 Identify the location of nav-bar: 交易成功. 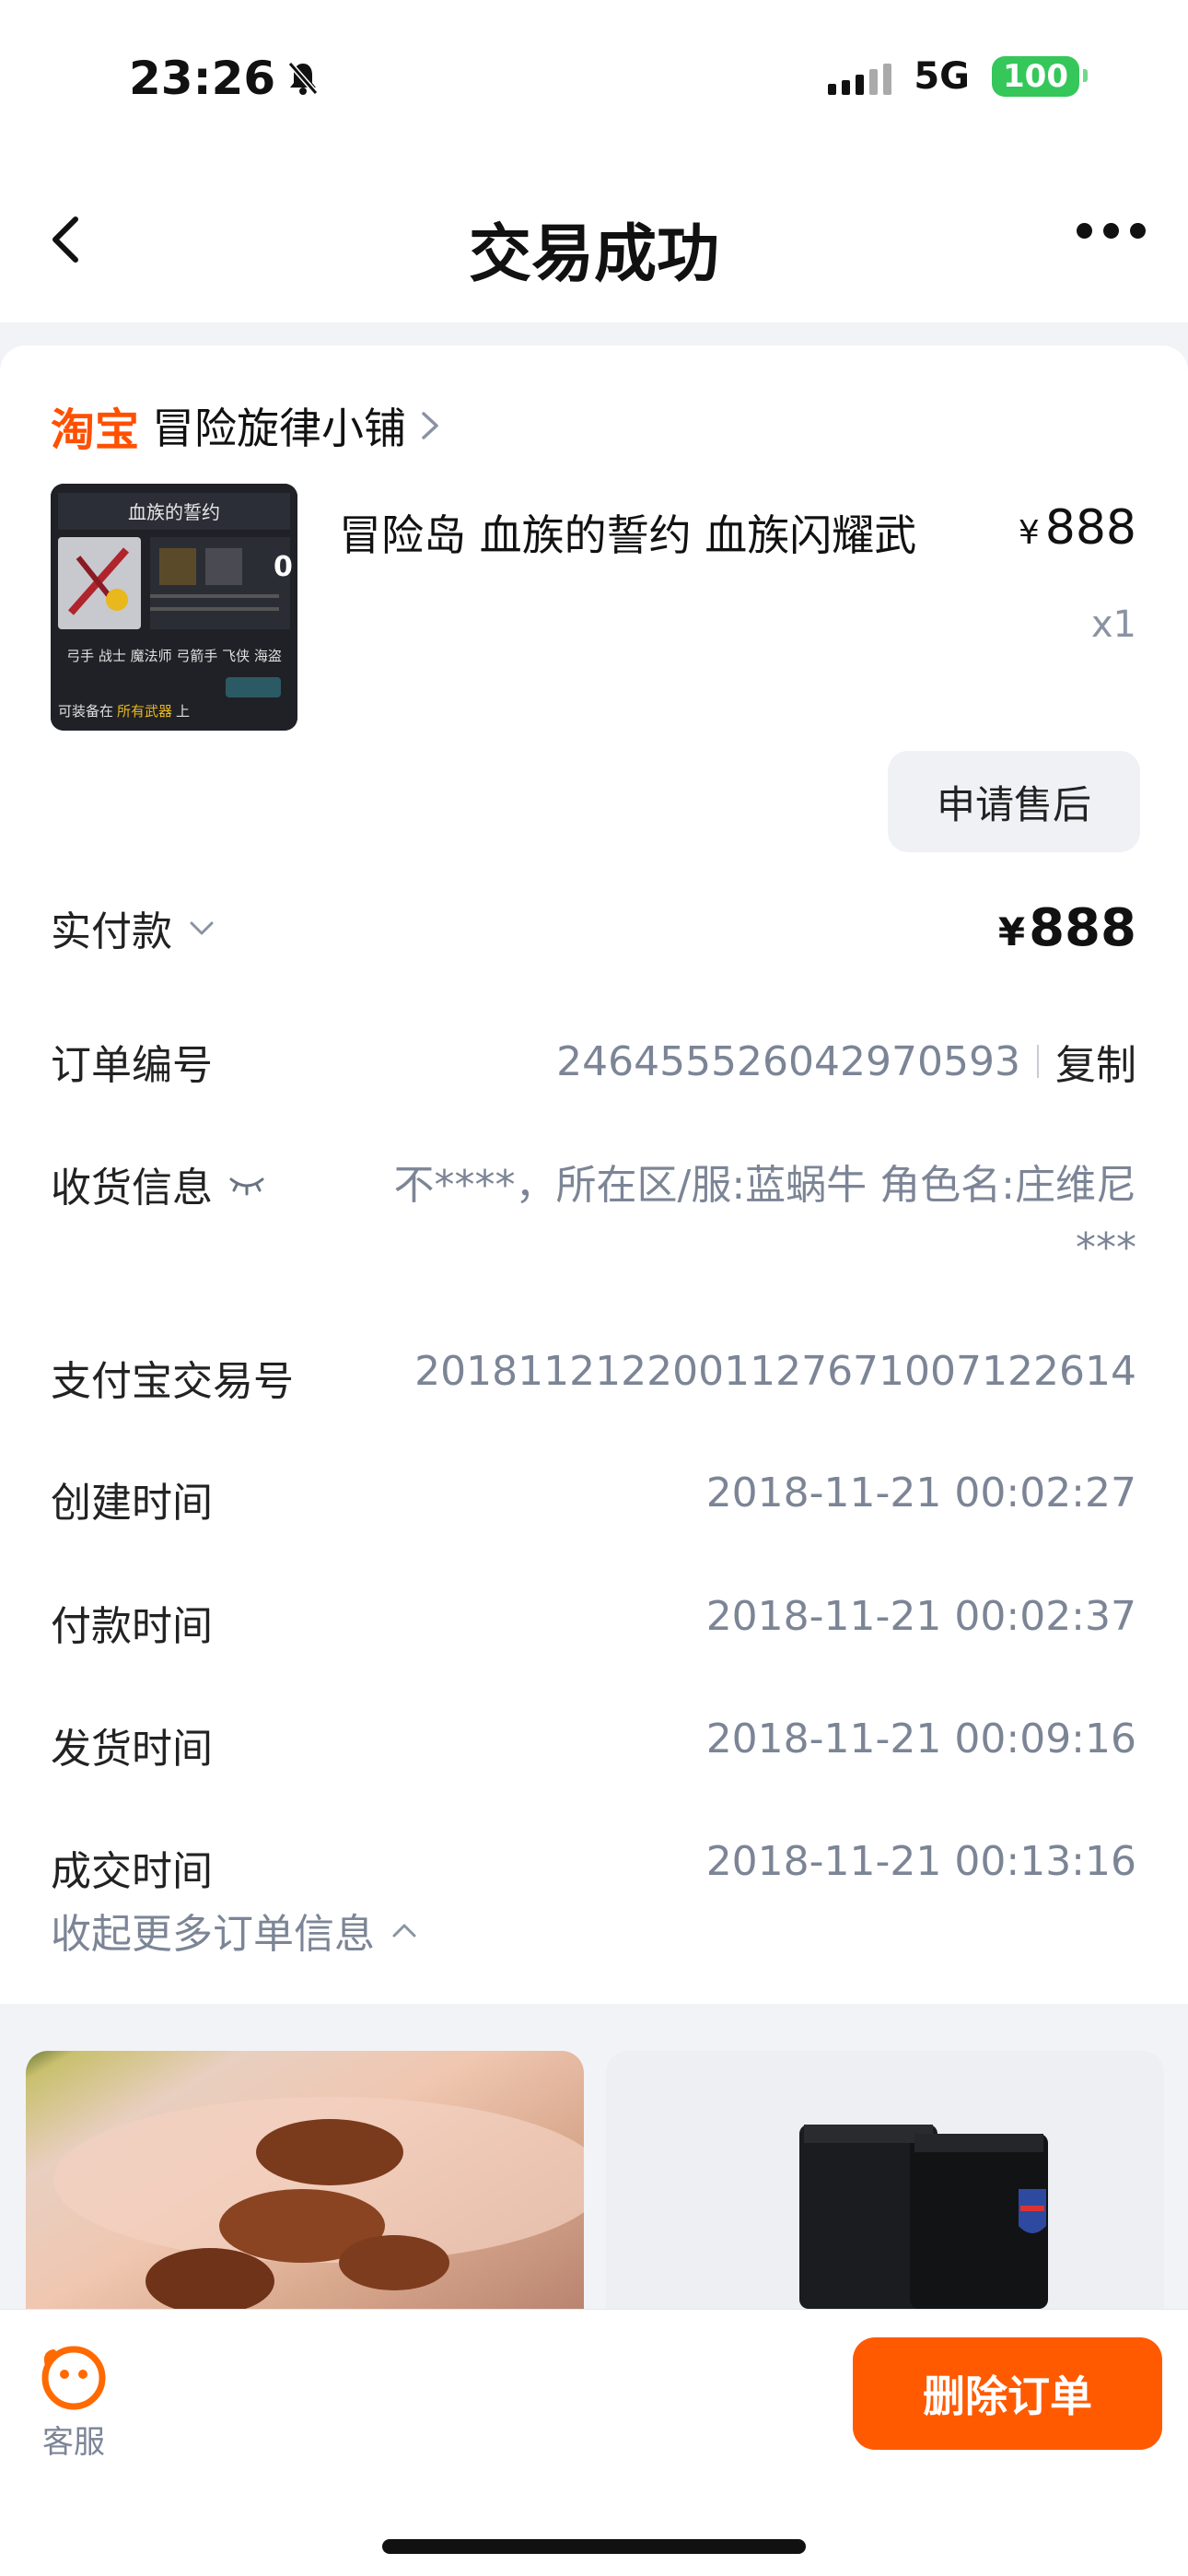
(594, 239).